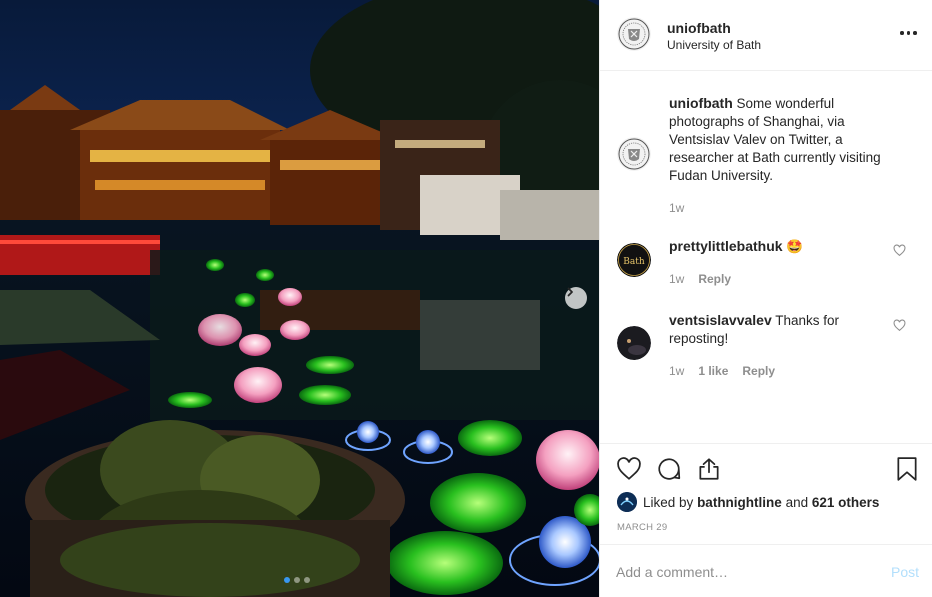  Describe the element at coordinates (907, 469) in the screenshot. I see `bookmark-icon` at that location.